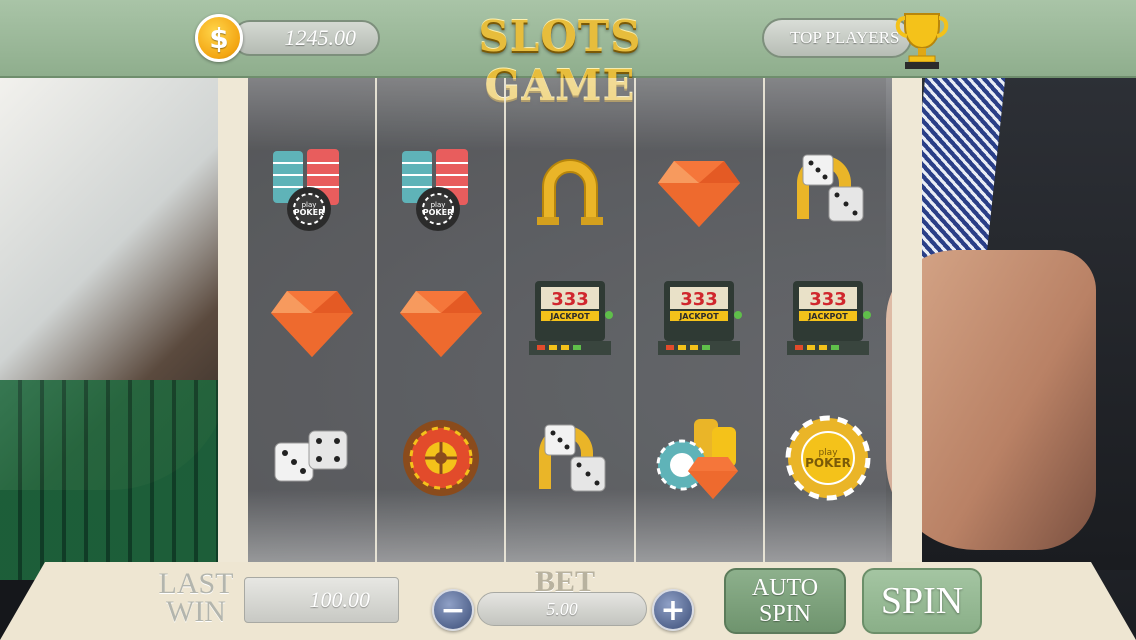 The width and height of the screenshot is (1136, 640). I want to click on dice-icon, so click(312, 458).